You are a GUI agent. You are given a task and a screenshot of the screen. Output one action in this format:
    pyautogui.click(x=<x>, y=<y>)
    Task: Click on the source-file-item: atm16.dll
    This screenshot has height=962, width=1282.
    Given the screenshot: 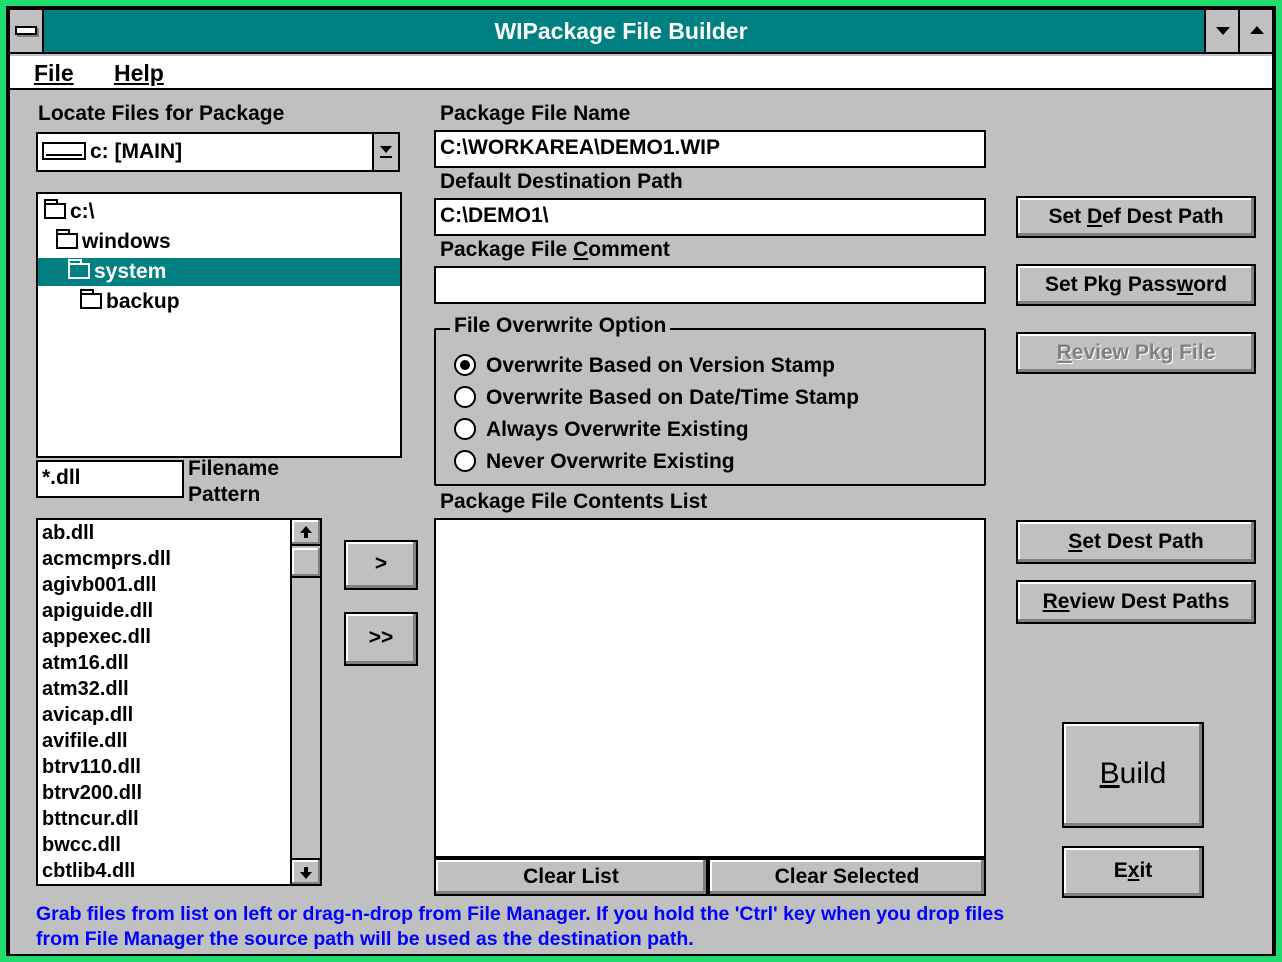 What is the action you would take?
    pyautogui.click(x=179, y=663)
    